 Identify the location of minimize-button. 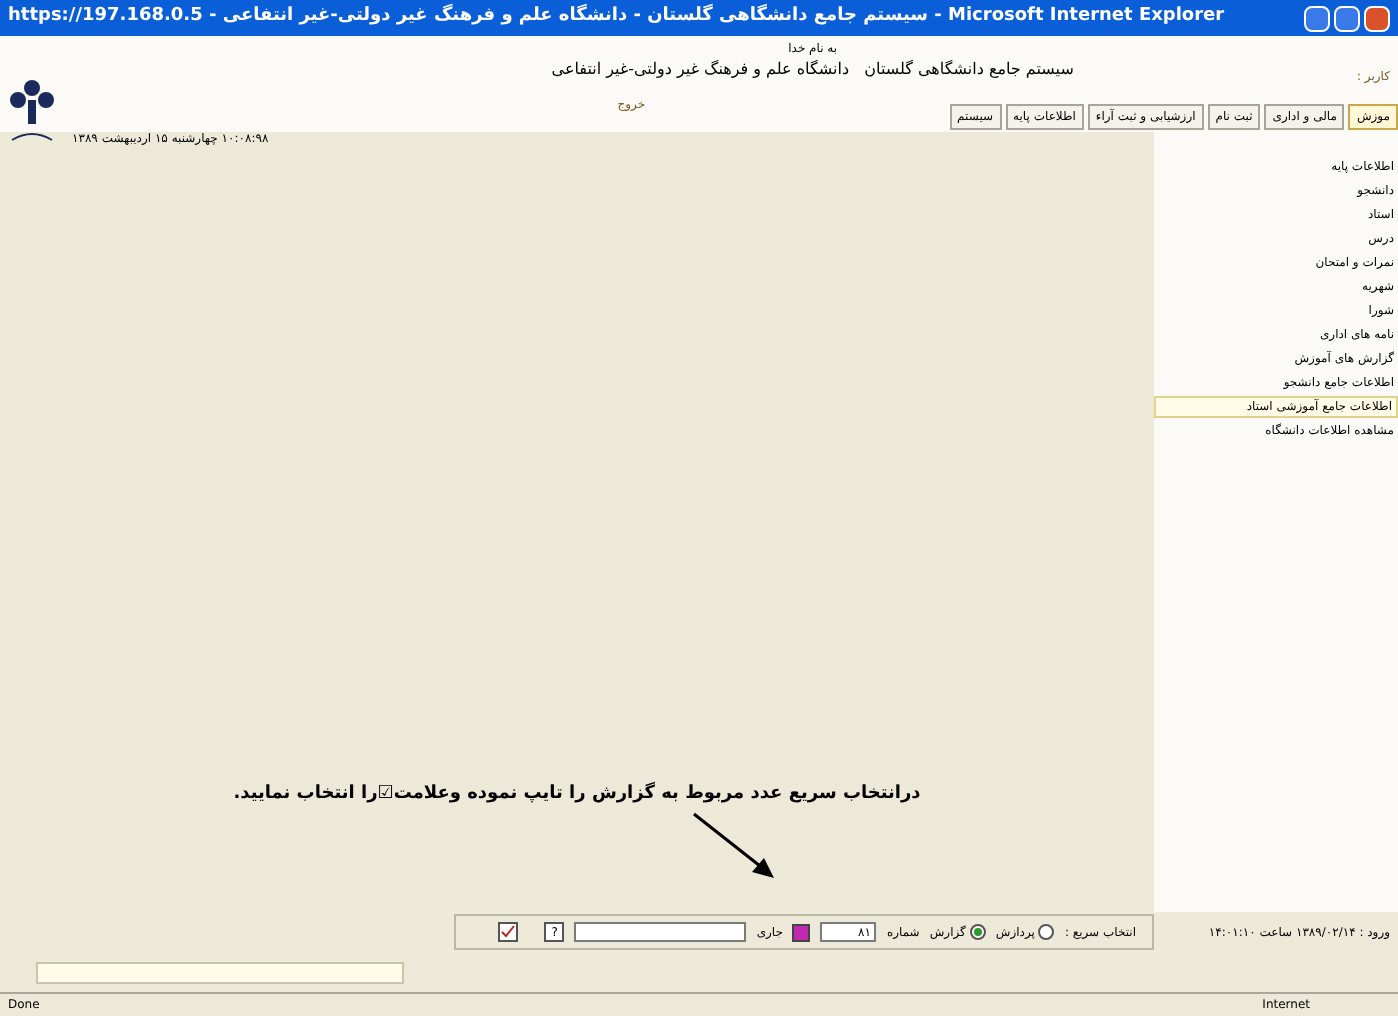
(1317, 18).